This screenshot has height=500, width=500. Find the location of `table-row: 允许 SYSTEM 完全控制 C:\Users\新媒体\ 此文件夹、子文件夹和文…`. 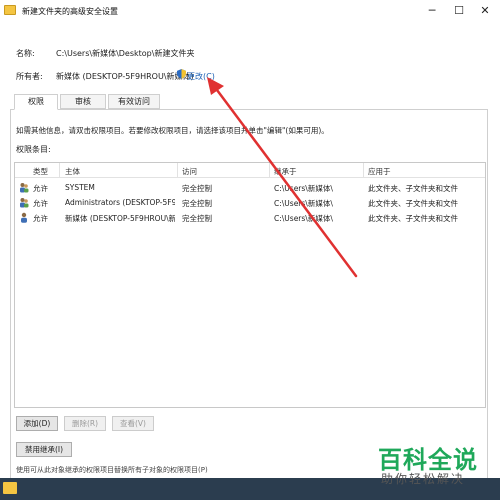

table-row: 允许 SYSTEM 完全控制 C:\Users\新媒体\ 此文件夹、子文件夹和文… is located at coordinates (250, 188).